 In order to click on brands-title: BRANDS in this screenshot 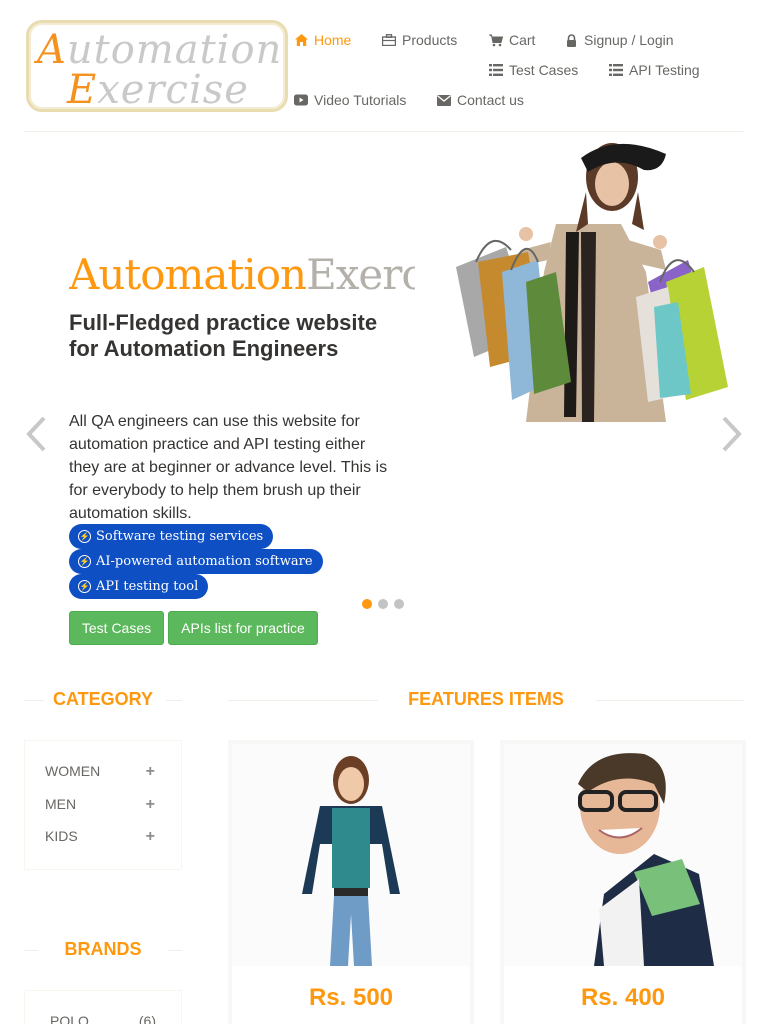, I will do `click(103, 949)`.